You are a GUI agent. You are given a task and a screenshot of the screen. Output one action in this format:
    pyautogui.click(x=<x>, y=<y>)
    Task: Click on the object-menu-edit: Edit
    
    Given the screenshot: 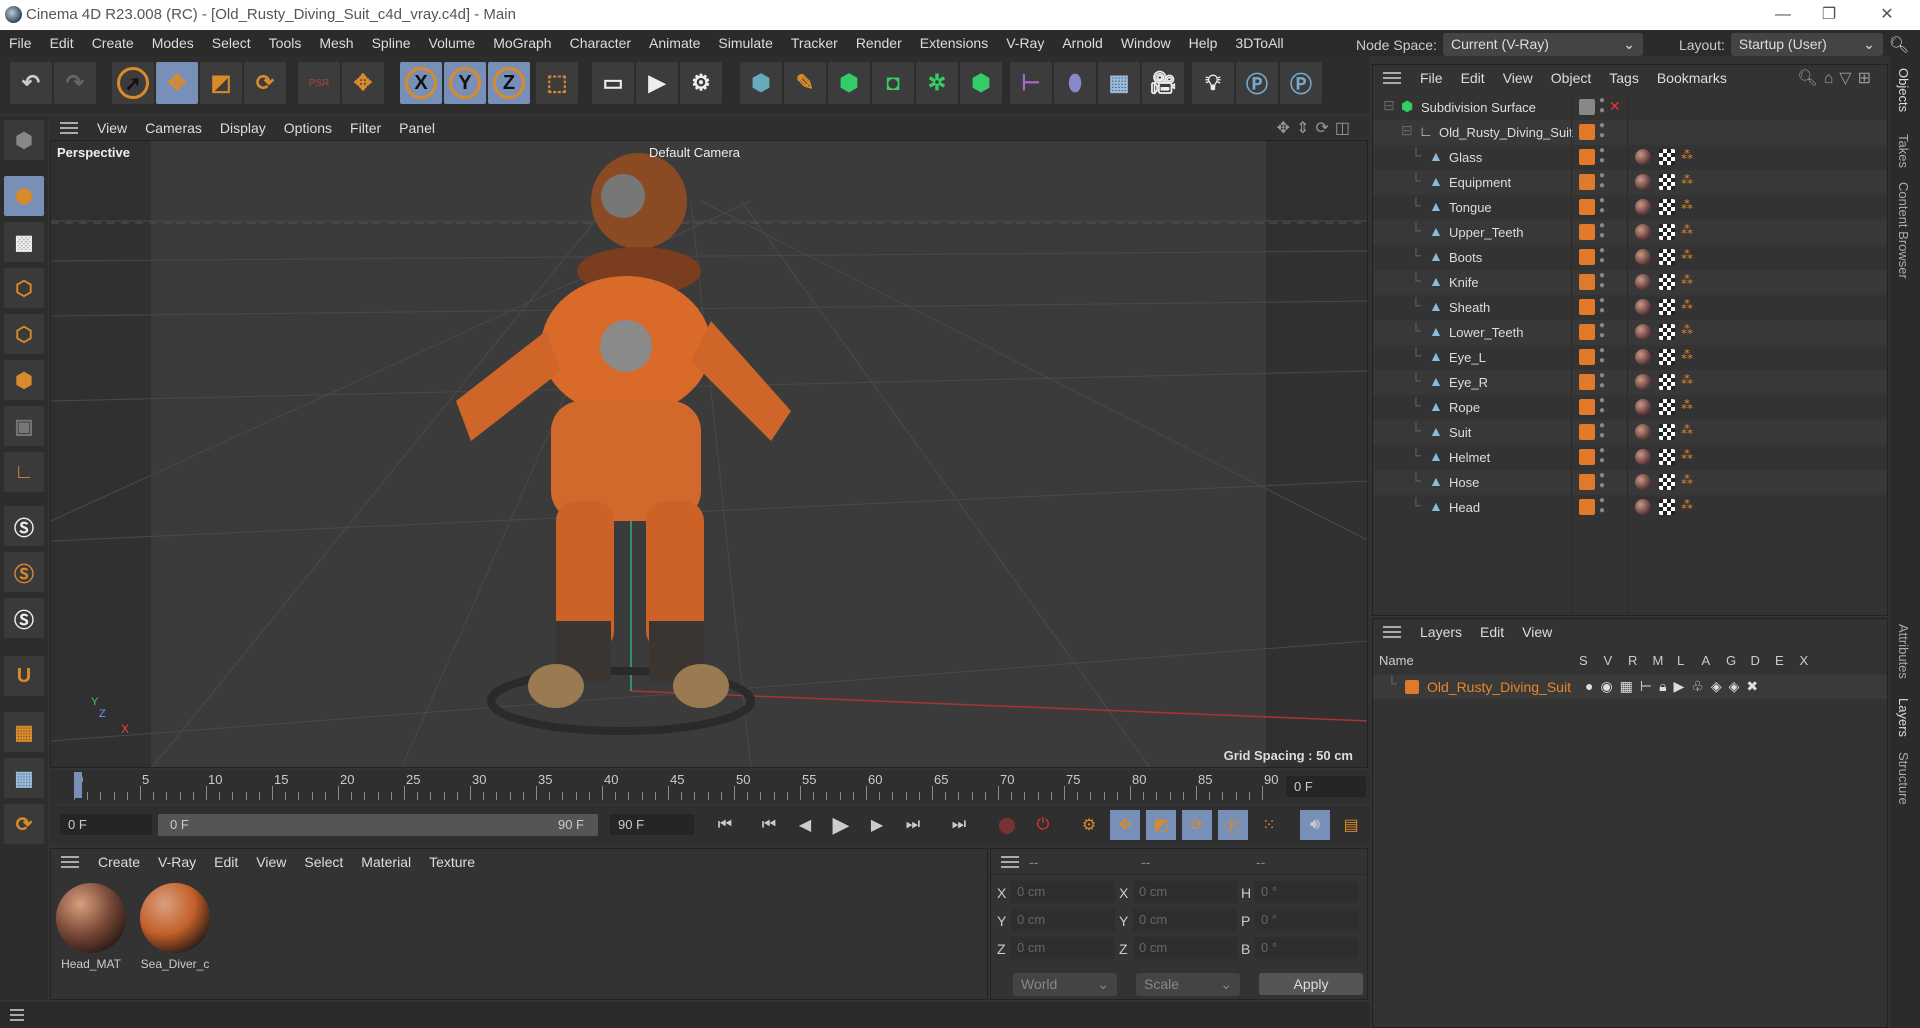 What is the action you would take?
    pyautogui.click(x=1473, y=78)
    